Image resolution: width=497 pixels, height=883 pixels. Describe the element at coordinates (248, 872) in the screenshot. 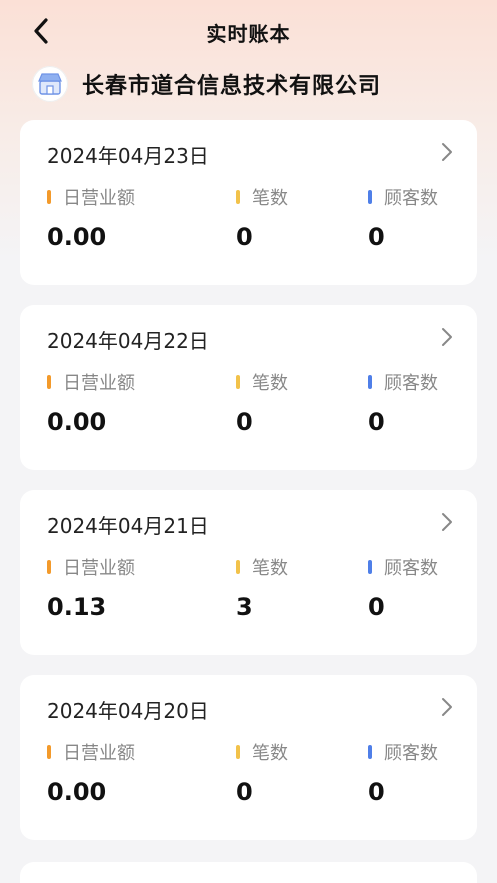

I see `ledger-card` at that location.